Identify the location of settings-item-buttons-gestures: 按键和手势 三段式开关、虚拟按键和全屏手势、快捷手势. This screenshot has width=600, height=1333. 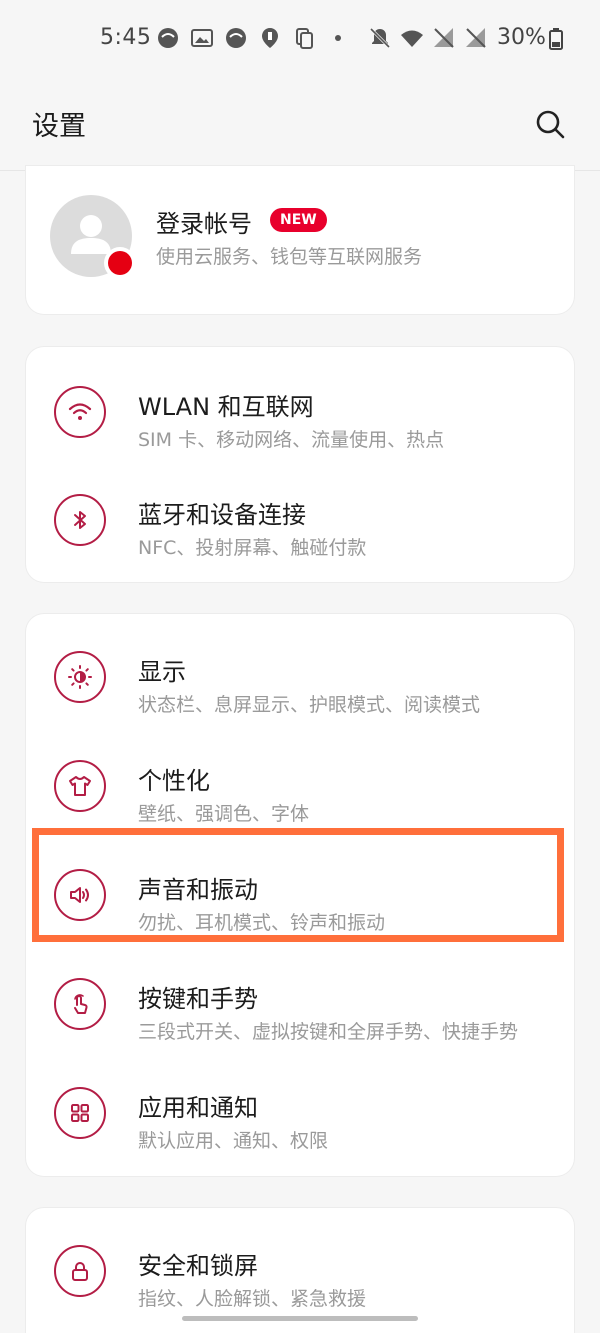
(300, 1005).